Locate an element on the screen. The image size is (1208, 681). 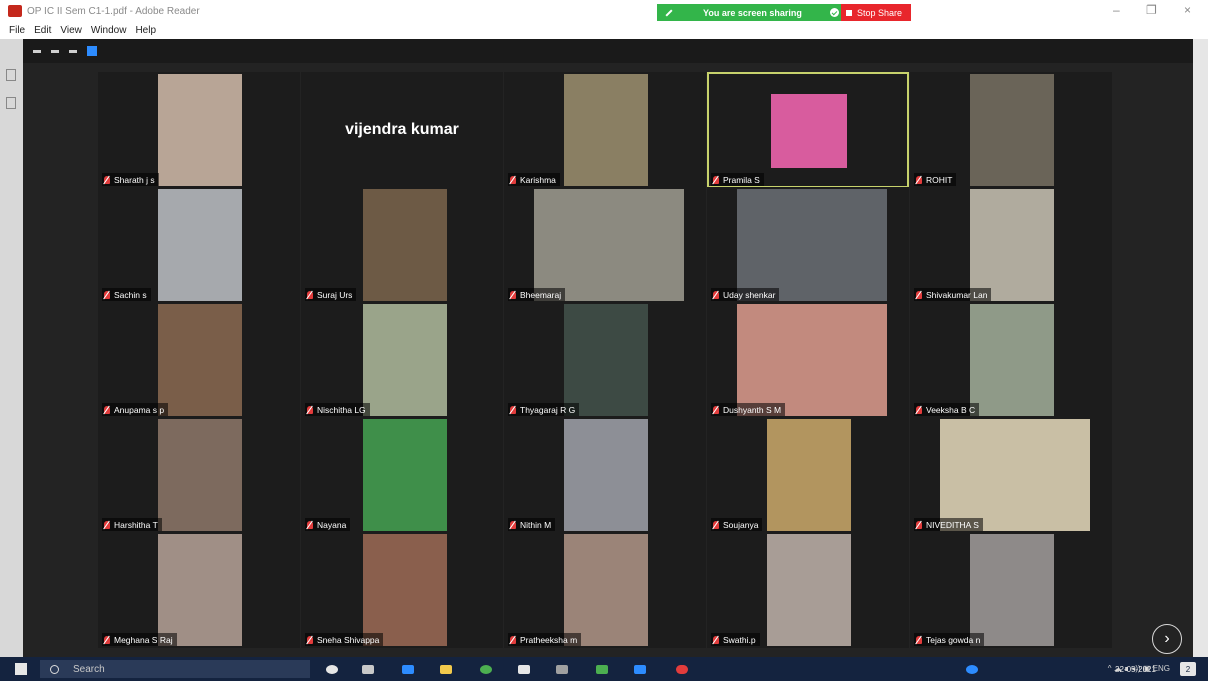
taskbar-date: 22-05-2021 is located at coordinates (1135, 669).